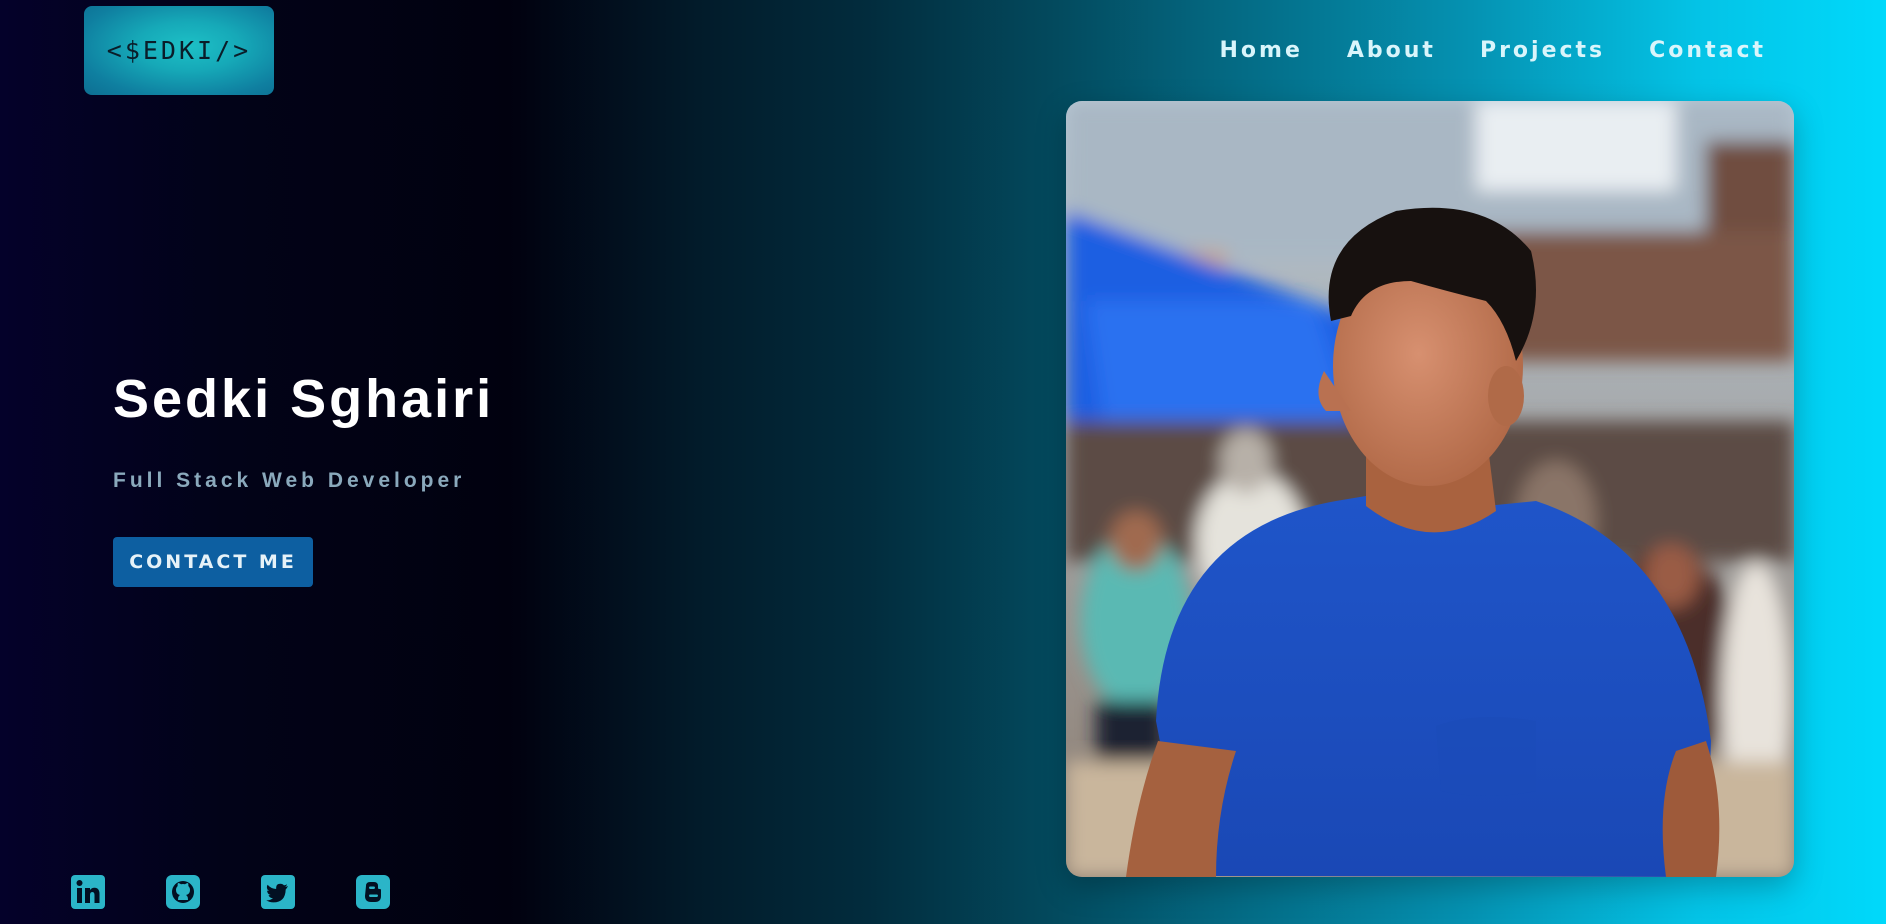  Describe the element at coordinates (373, 892) in the screenshot. I see `blogger-icon` at that location.